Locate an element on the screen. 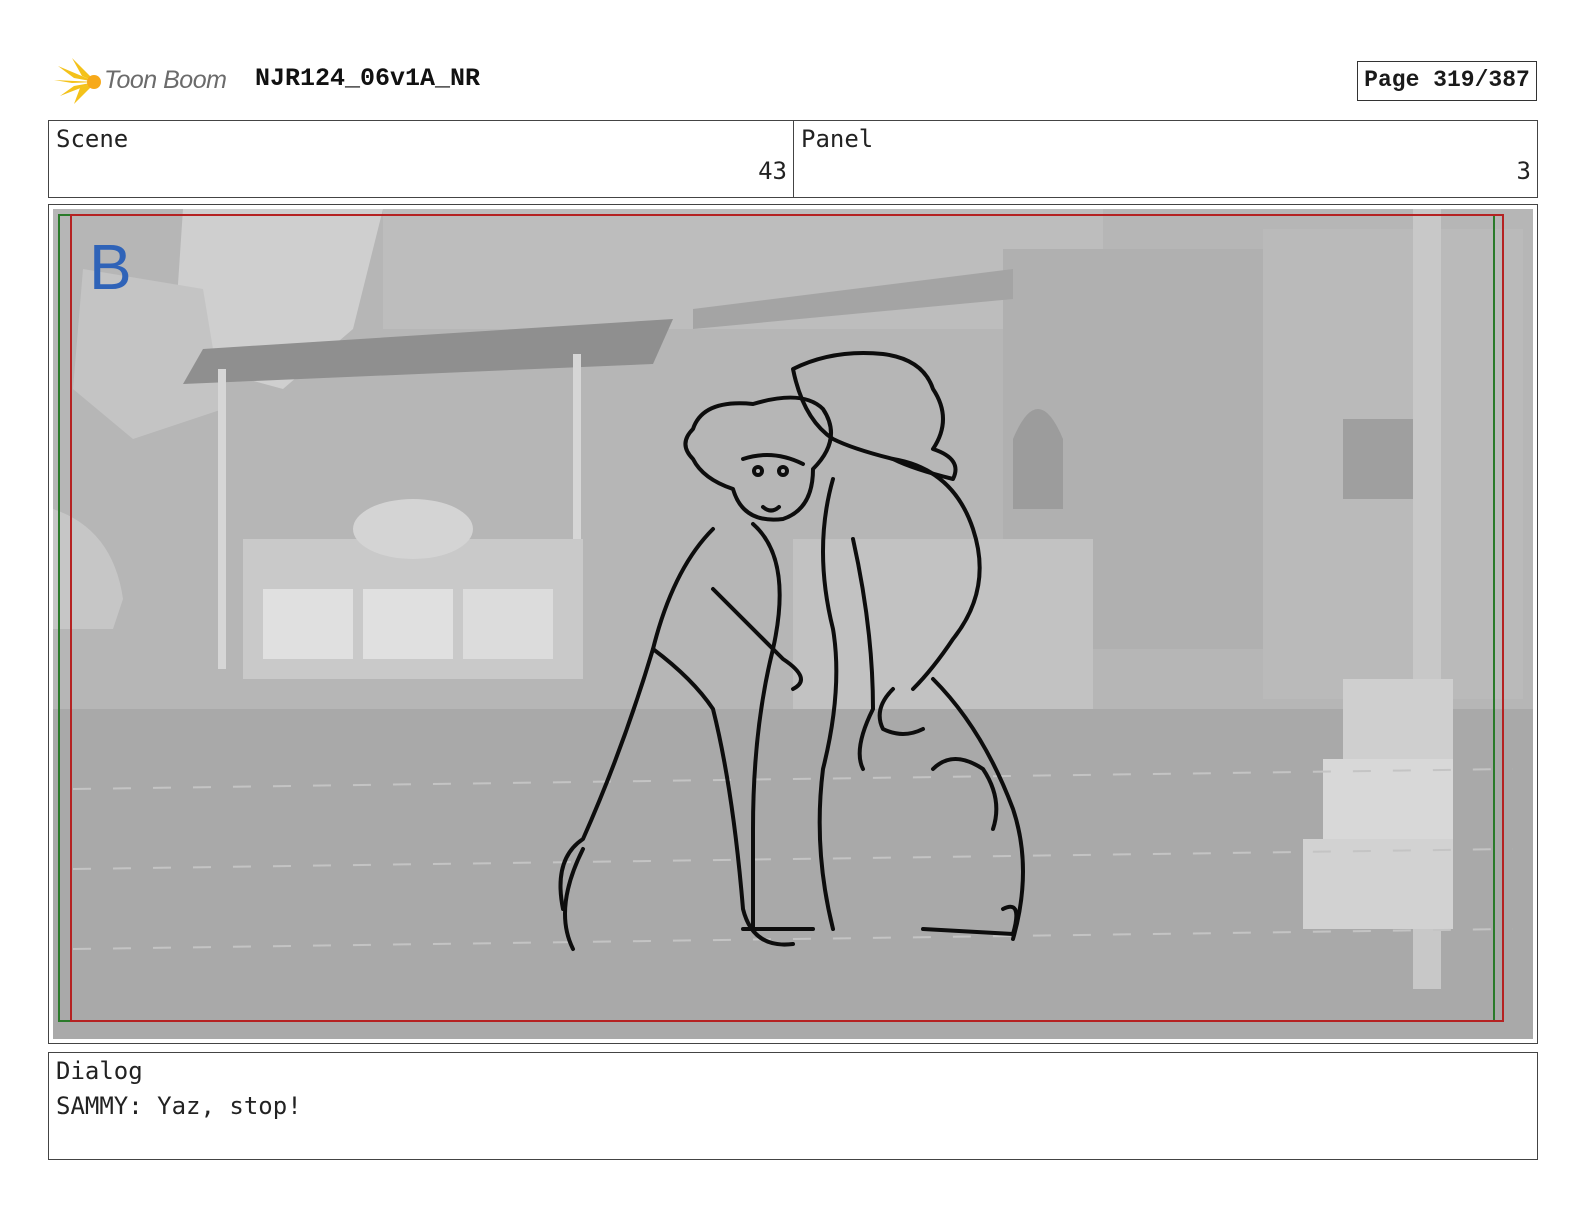 The image size is (1584, 1224). page-number-badge: Page 319/387 is located at coordinates (1447, 81).